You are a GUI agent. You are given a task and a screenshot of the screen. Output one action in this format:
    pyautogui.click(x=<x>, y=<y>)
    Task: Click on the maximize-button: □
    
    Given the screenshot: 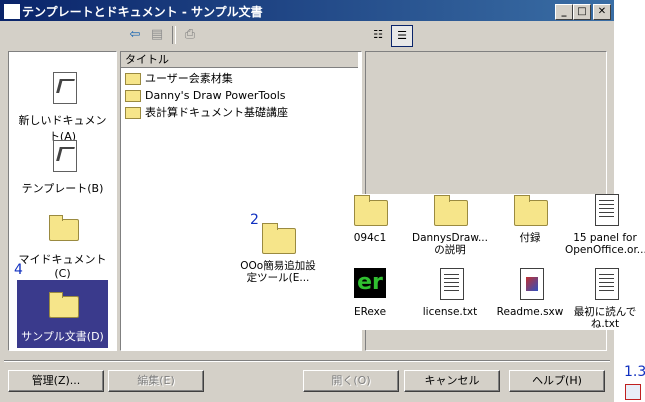 What is the action you would take?
    pyautogui.click(x=582, y=12)
    